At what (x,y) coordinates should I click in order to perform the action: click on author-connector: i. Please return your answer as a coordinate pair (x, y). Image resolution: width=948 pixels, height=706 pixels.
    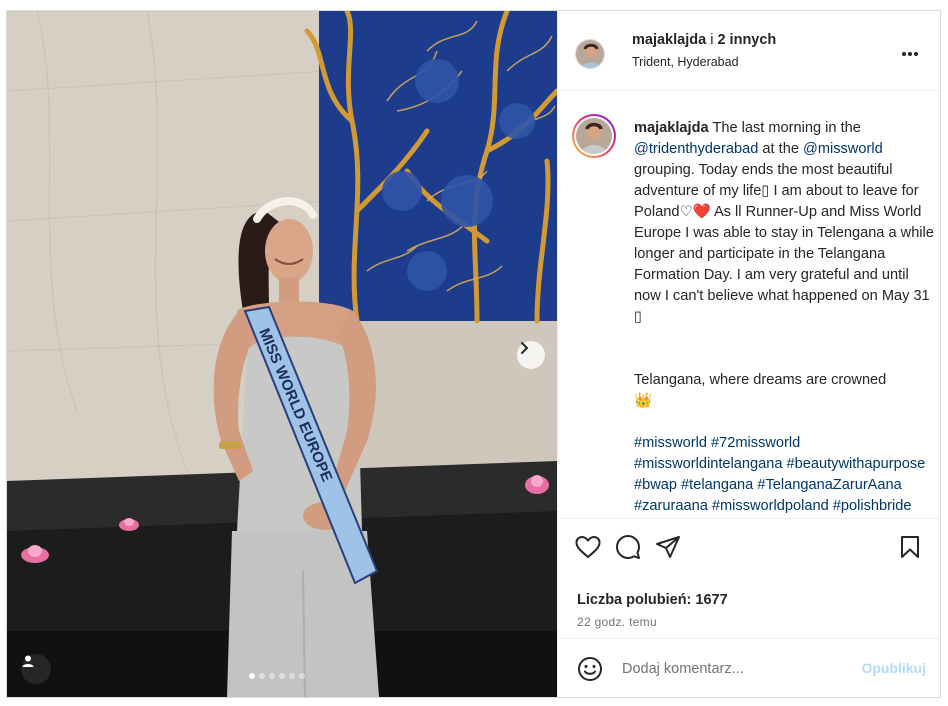
    Looking at the image, I should click on (712, 40).